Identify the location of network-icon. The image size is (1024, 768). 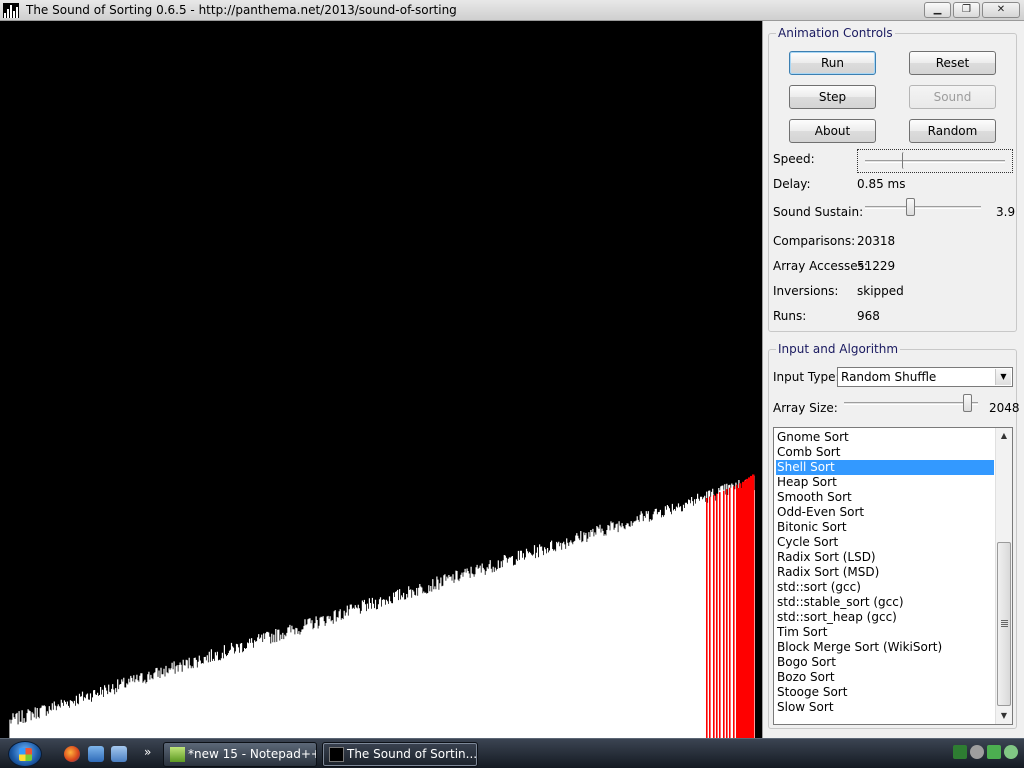
(994, 752).